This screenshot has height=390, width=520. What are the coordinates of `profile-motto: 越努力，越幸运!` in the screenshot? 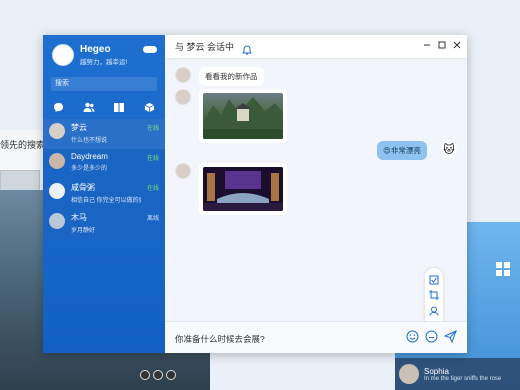 It's located at (104, 62).